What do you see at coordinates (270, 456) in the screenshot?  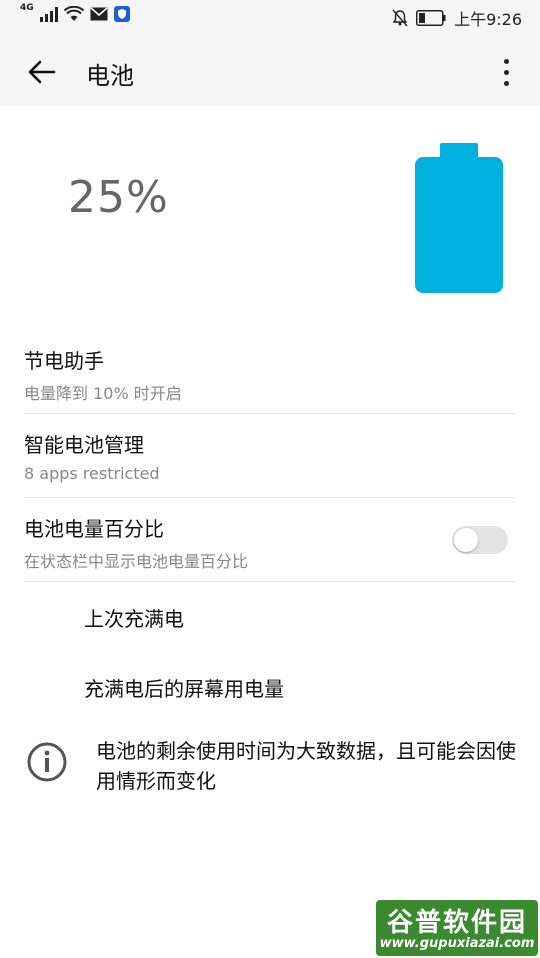 I see `smart-battery-management-row: 智能电池管理 8 apps restricted` at bounding box center [270, 456].